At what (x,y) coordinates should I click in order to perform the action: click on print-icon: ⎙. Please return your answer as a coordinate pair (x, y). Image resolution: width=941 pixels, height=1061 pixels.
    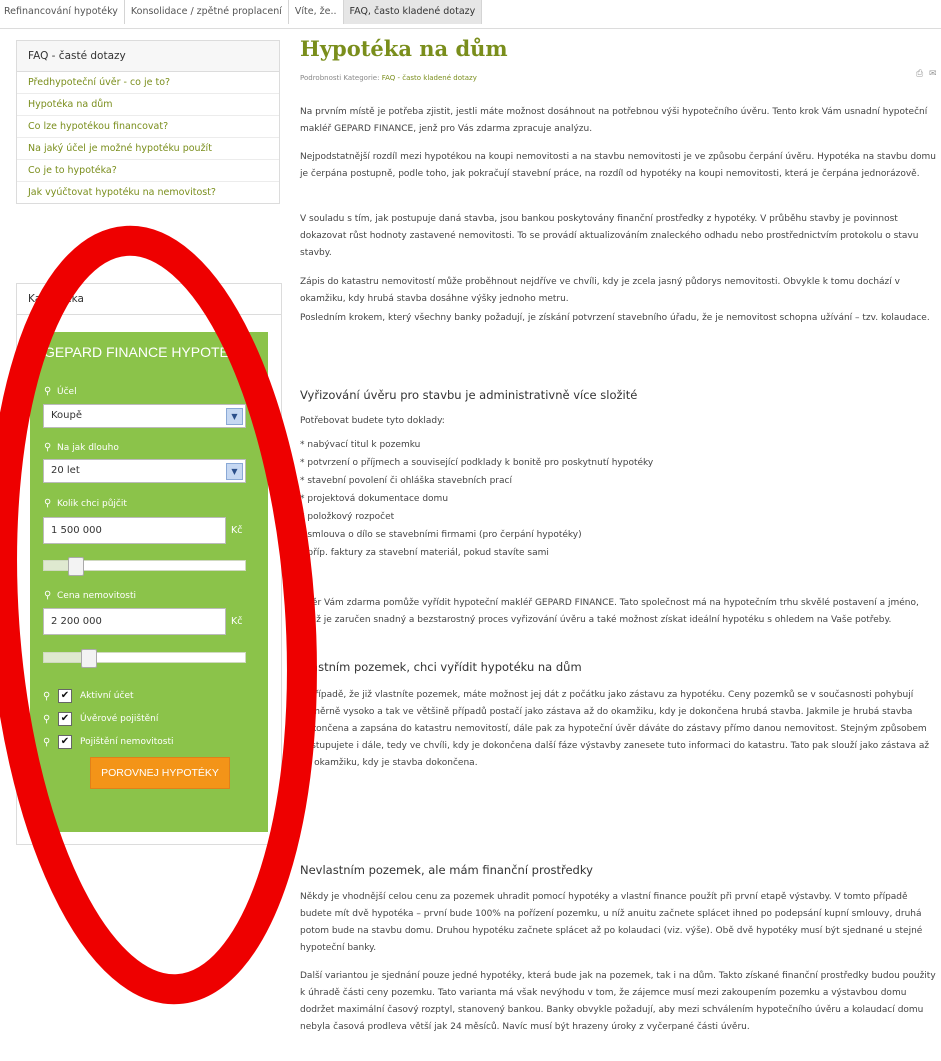
    Looking at the image, I should click on (919, 74).